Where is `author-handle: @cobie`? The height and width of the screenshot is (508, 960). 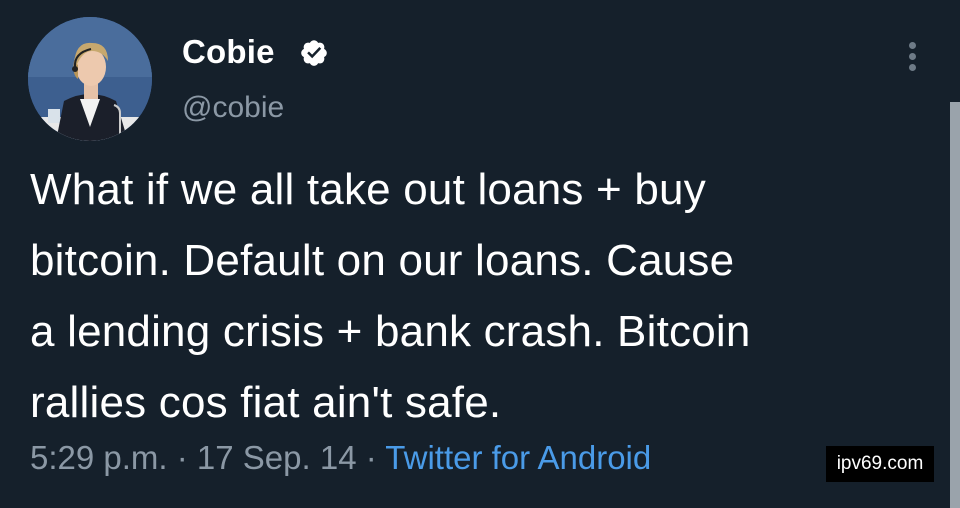
author-handle: @cobie is located at coordinates (233, 108).